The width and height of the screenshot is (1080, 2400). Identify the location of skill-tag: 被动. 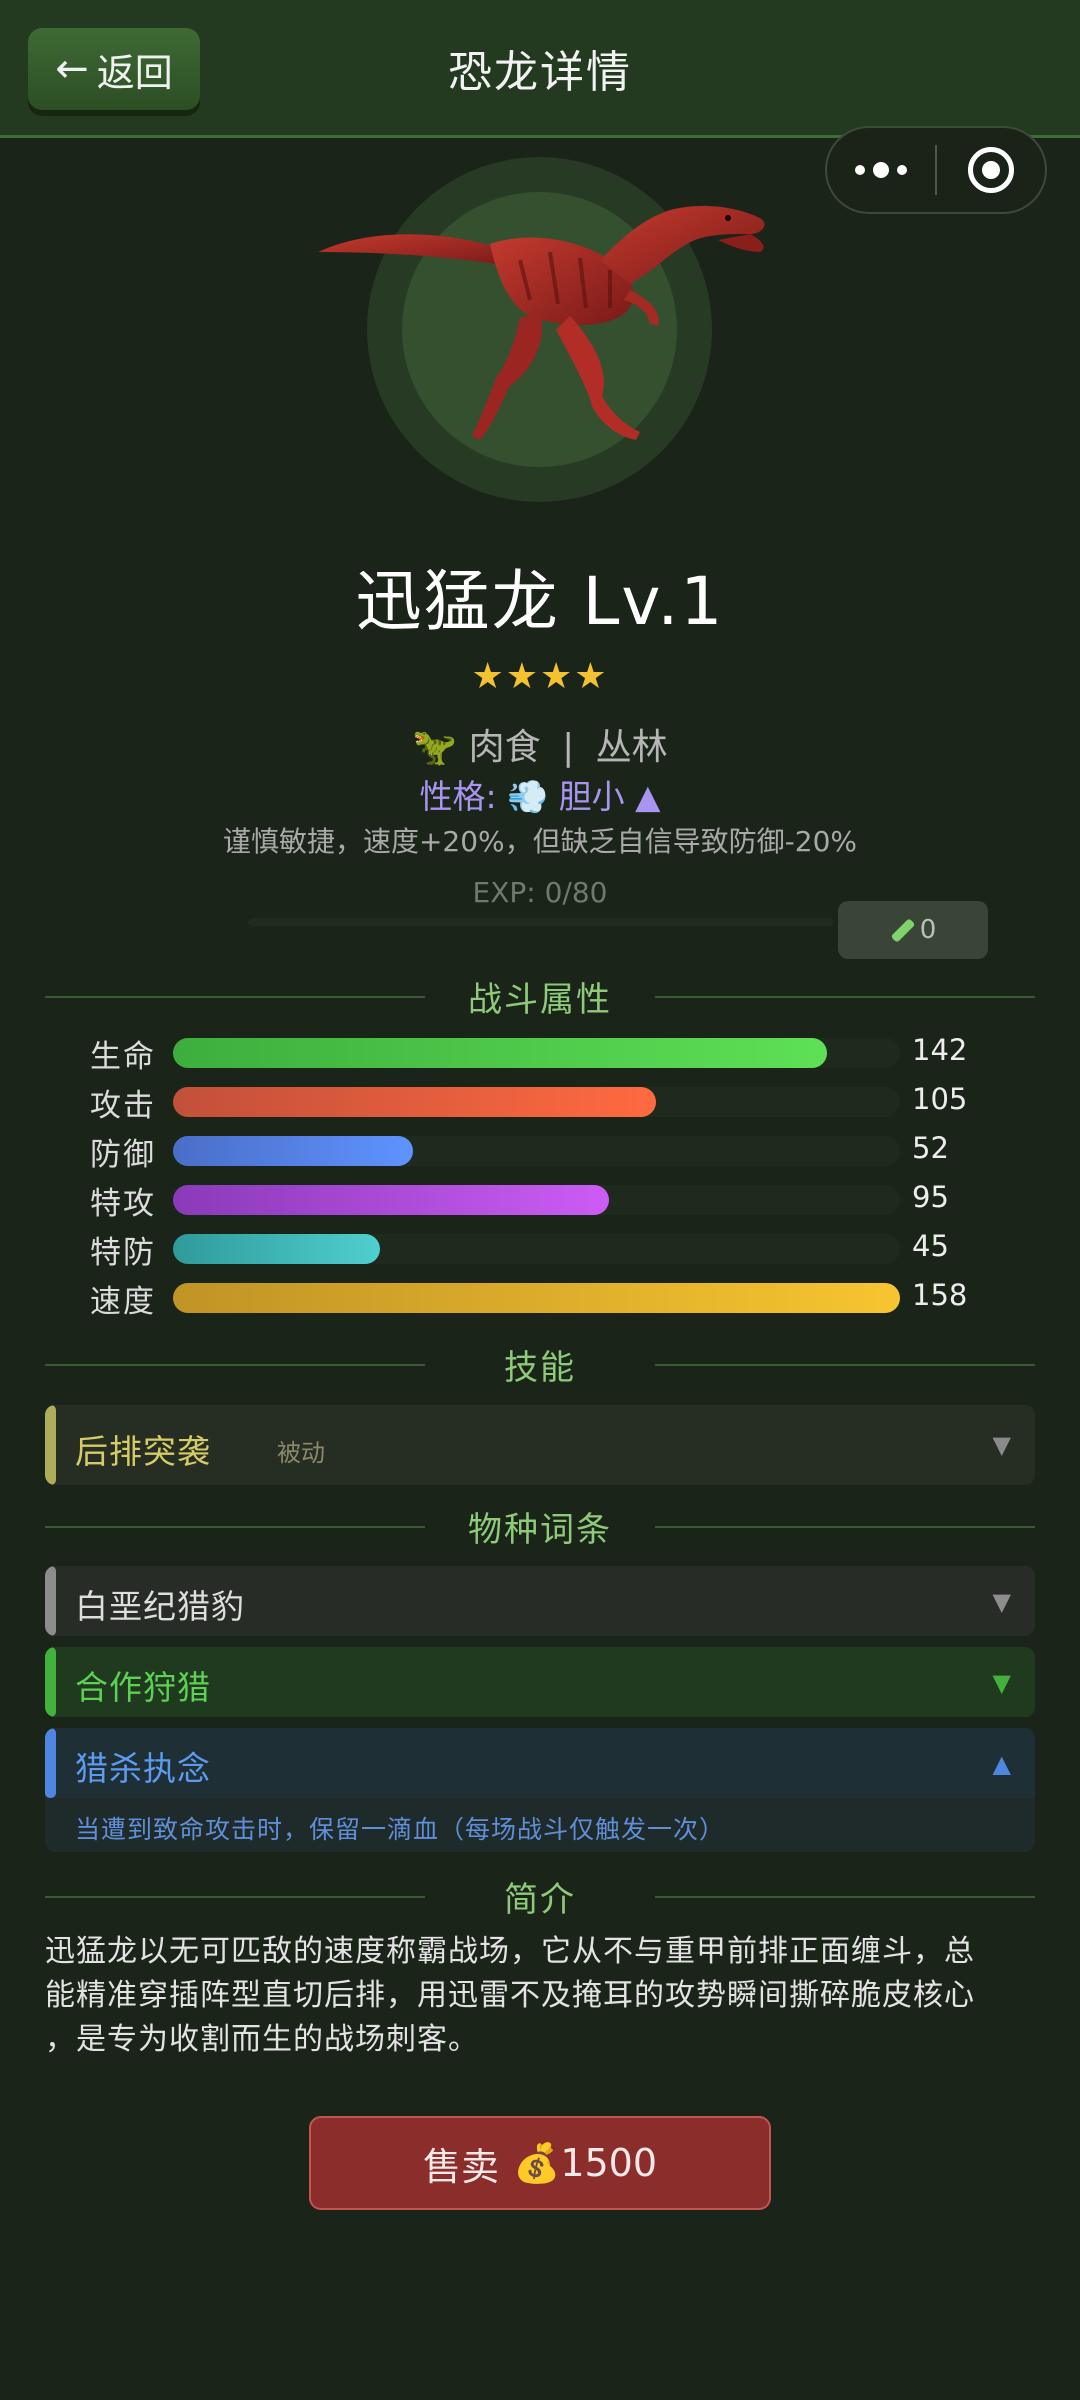
(301, 1453).